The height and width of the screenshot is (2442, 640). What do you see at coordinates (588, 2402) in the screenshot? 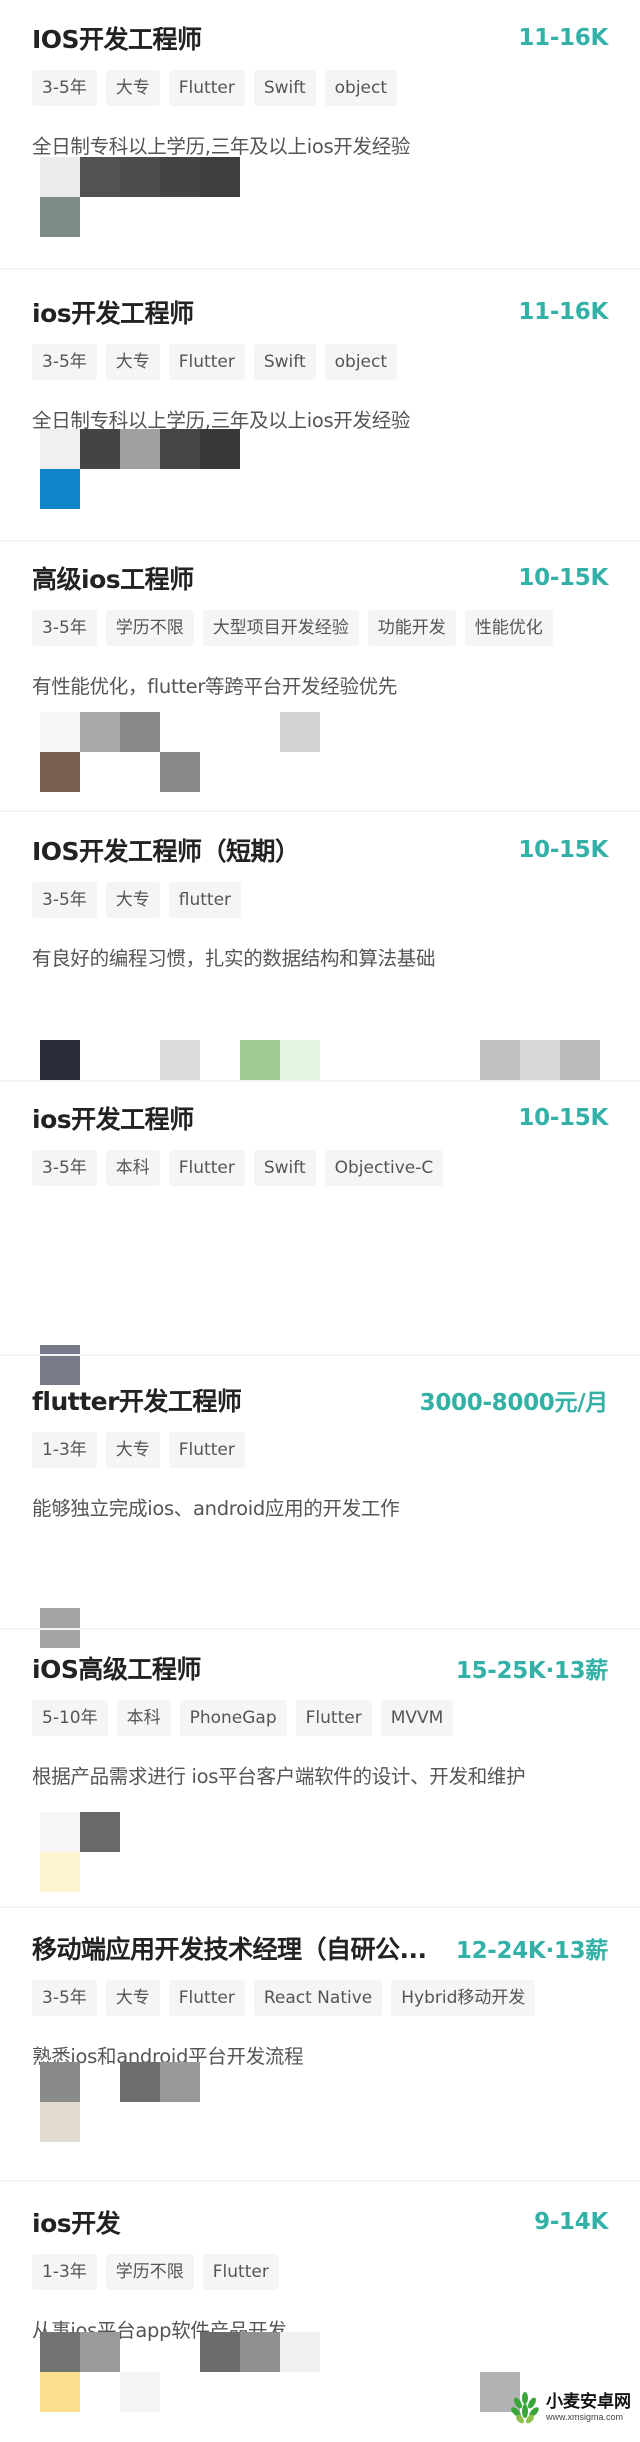
I see `watermark-name: 小麦安卓网` at bounding box center [588, 2402].